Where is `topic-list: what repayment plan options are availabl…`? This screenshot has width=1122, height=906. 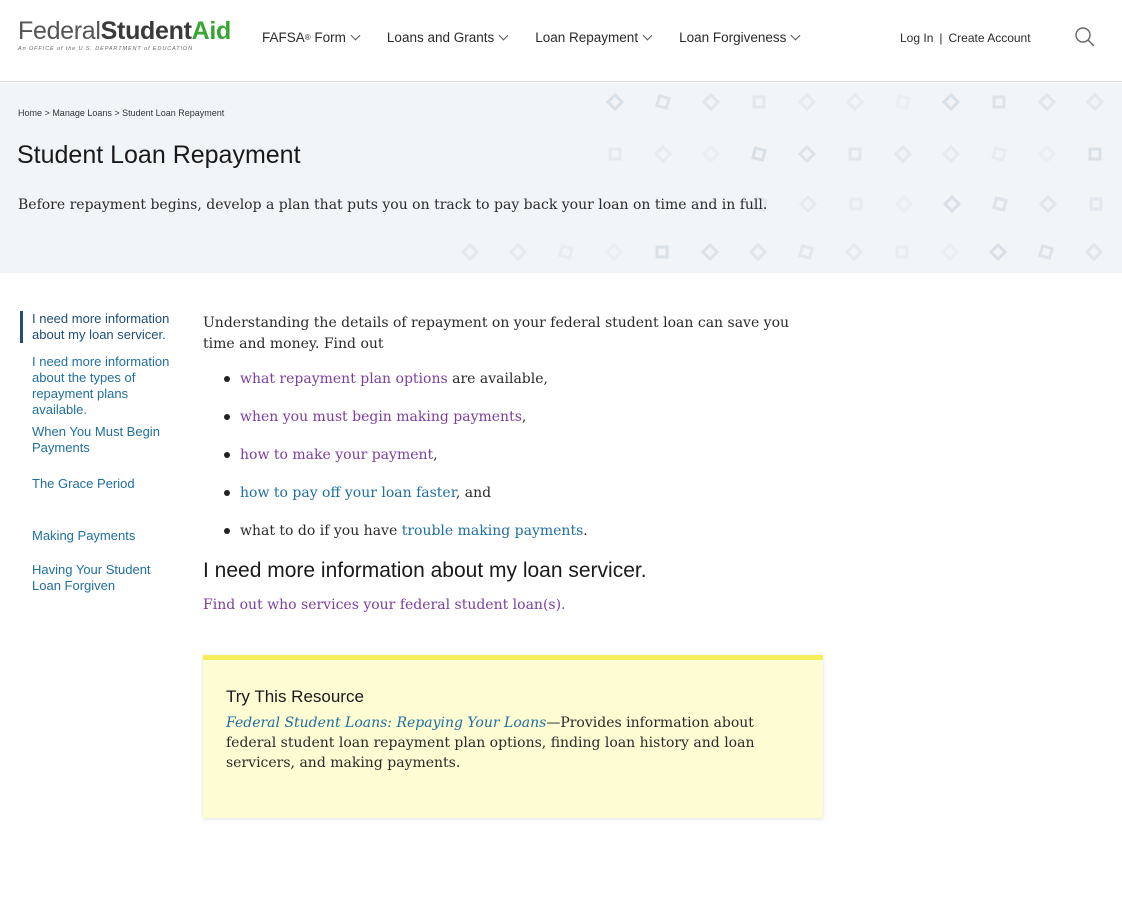
topic-list: what repayment plan options are availabl… is located at coordinates (513, 455).